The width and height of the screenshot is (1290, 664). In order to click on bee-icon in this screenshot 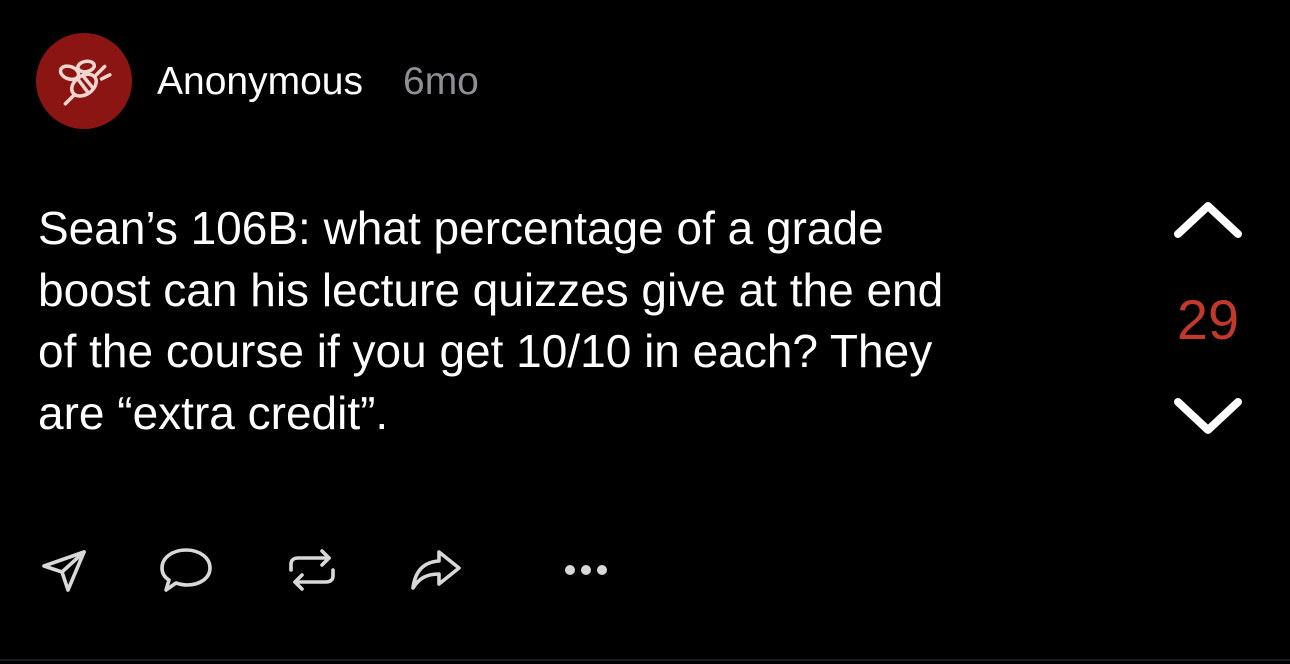, I will do `click(85, 82)`.